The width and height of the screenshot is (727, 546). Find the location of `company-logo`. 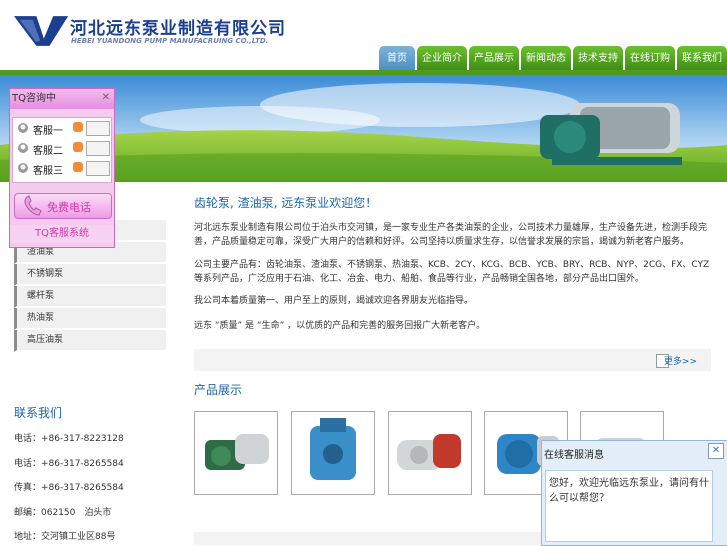

company-logo is located at coordinates (41, 31).